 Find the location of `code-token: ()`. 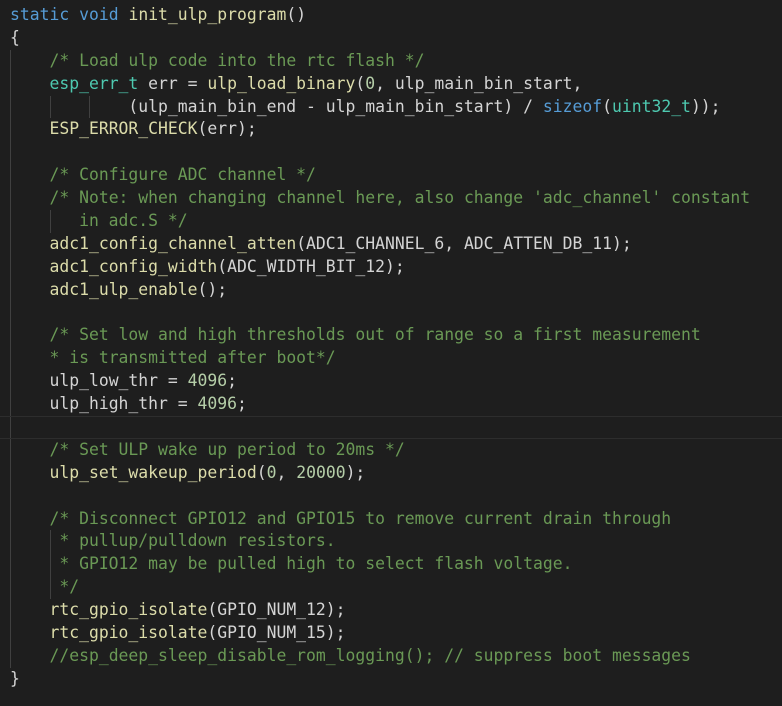

code-token: () is located at coordinates (296, 14).